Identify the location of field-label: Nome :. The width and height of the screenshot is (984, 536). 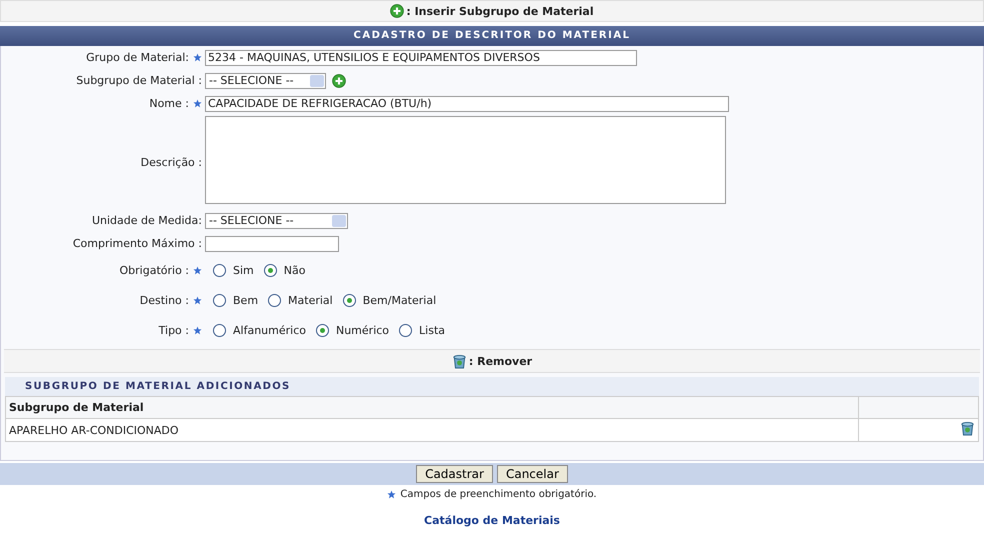
(169, 103).